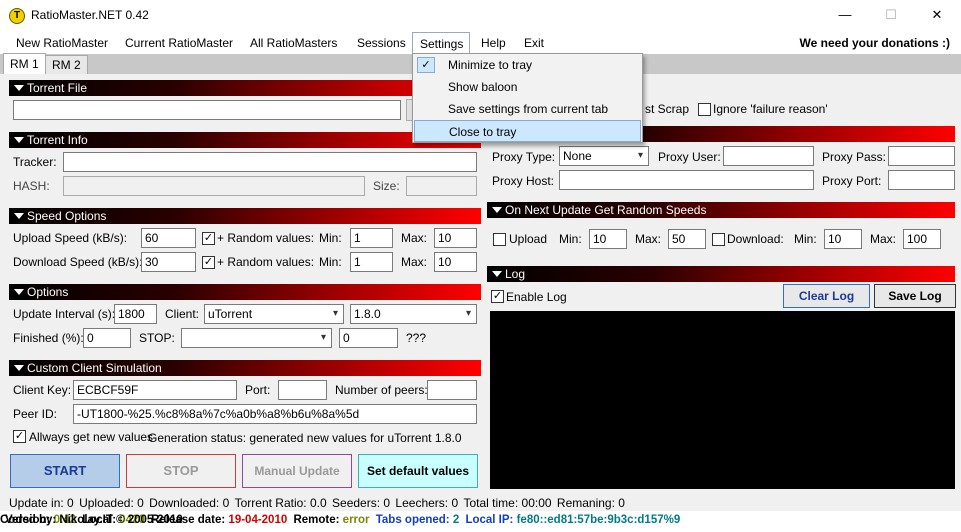  Describe the element at coordinates (493, 43) in the screenshot. I see `menu-help: Help` at that location.